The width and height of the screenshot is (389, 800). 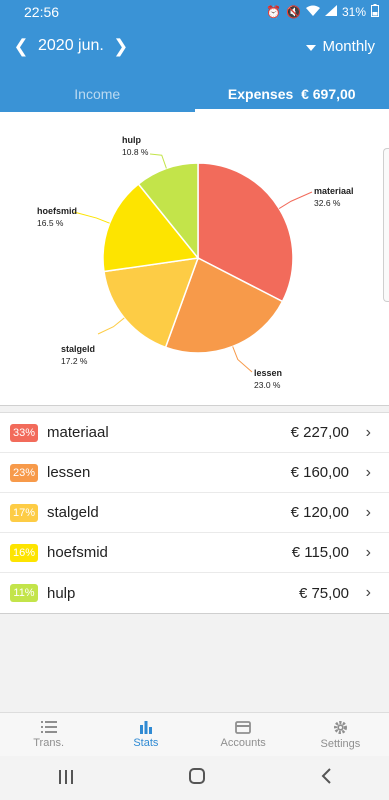 I want to click on list-item: 33% materiaal € 227,00 ›, so click(x=194, y=433).